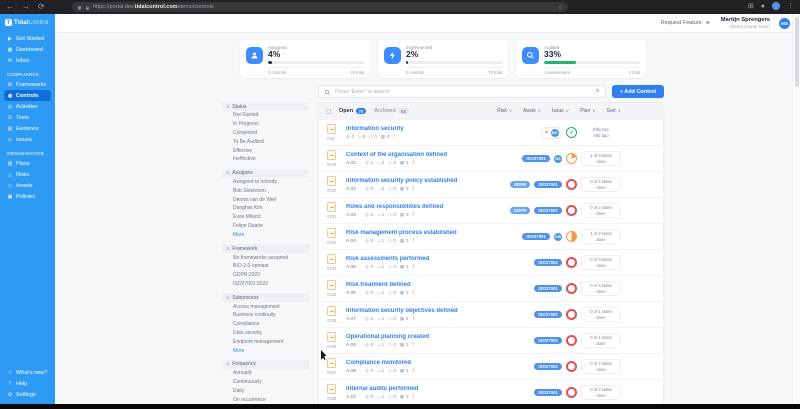  Describe the element at coordinates (265, 298) in the screenshot. I see `filter-section-subprocess: ∧ Subprocess` at that location.